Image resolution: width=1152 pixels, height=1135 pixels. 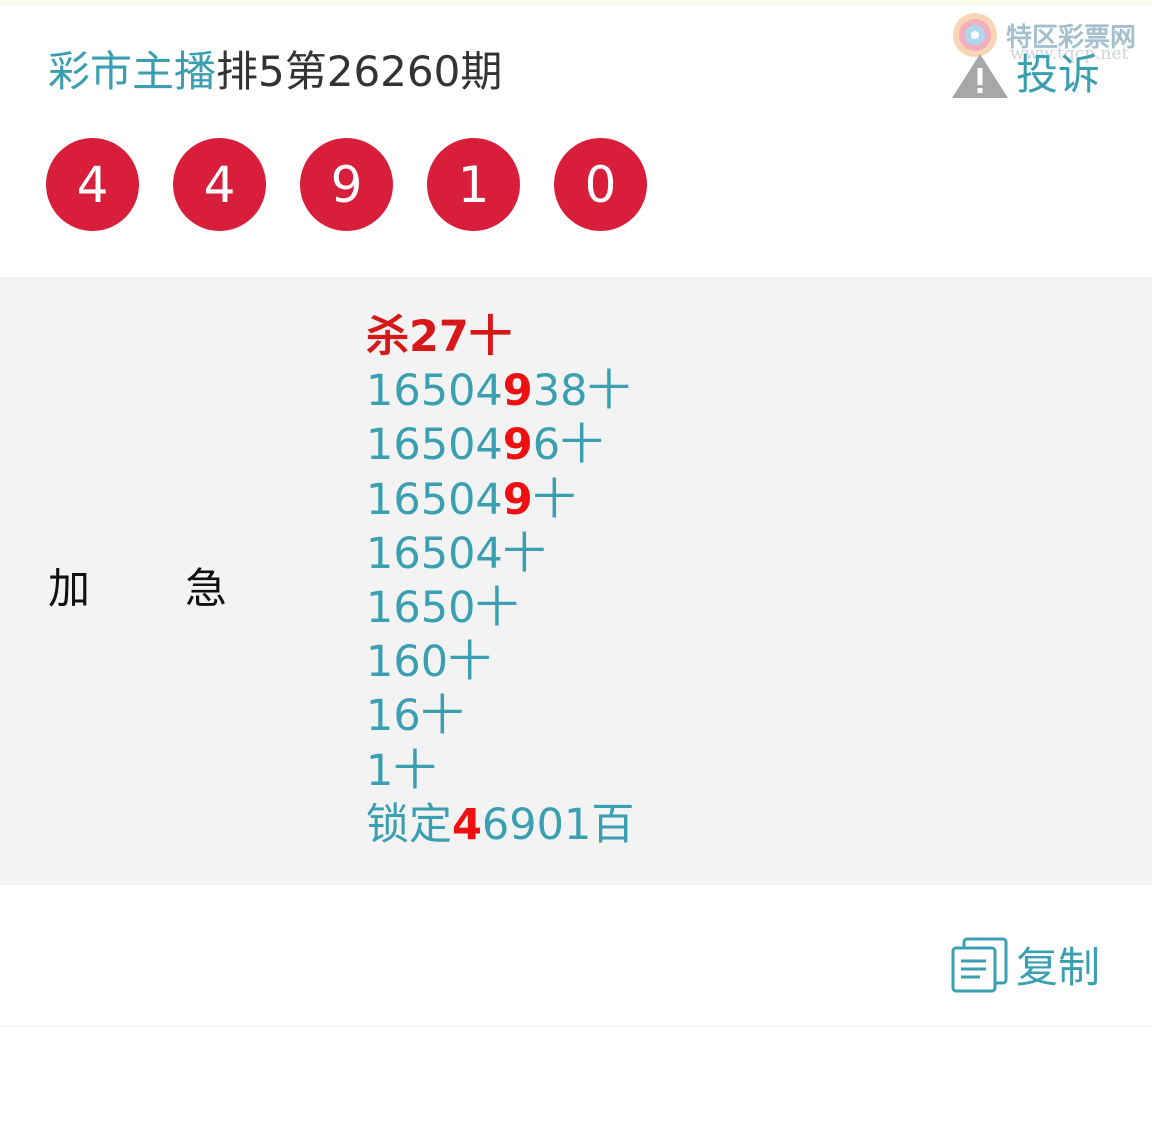 What do you see at coordinates (467, 824) in the screenshot?
I see `line-highlight: 4` at bounding box center [467, 824].